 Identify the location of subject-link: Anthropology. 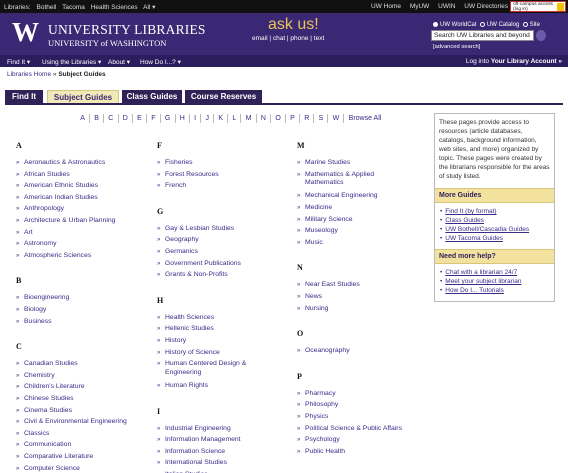
(40, 209).